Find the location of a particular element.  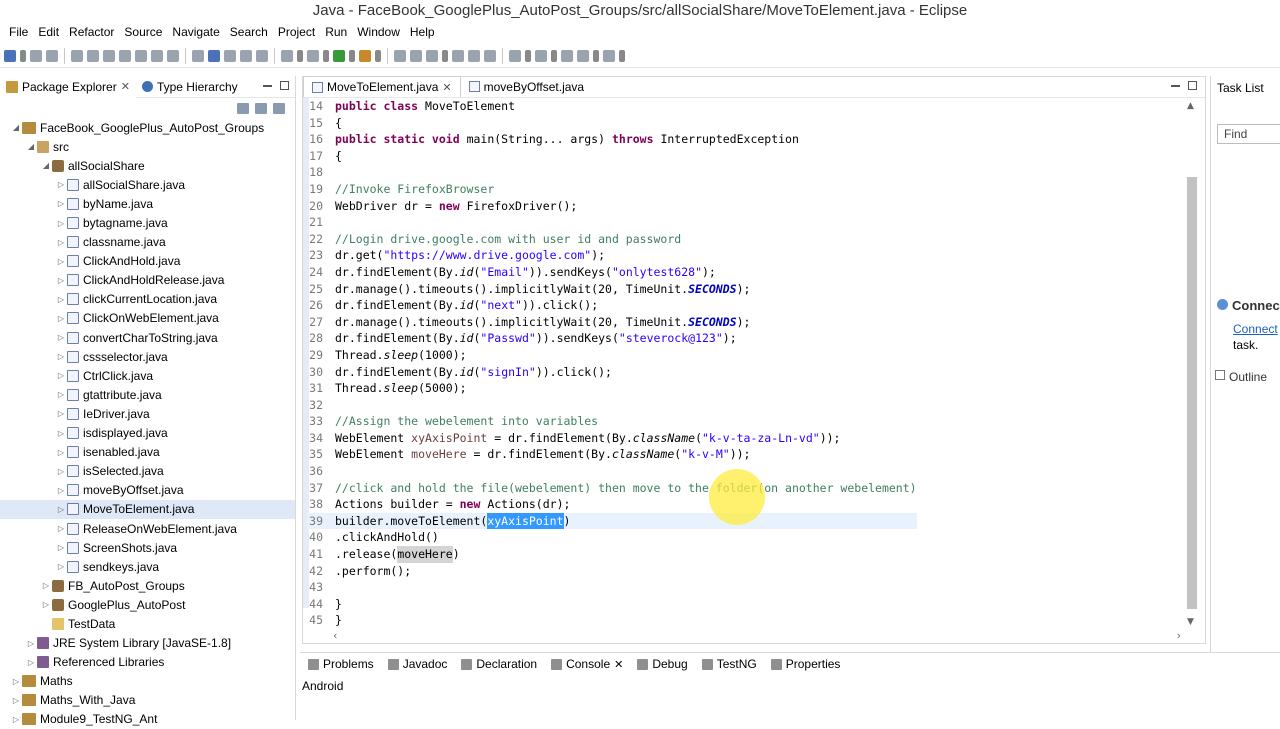

menu-item-refactor: Refactor is located at coordinates (91, 32).